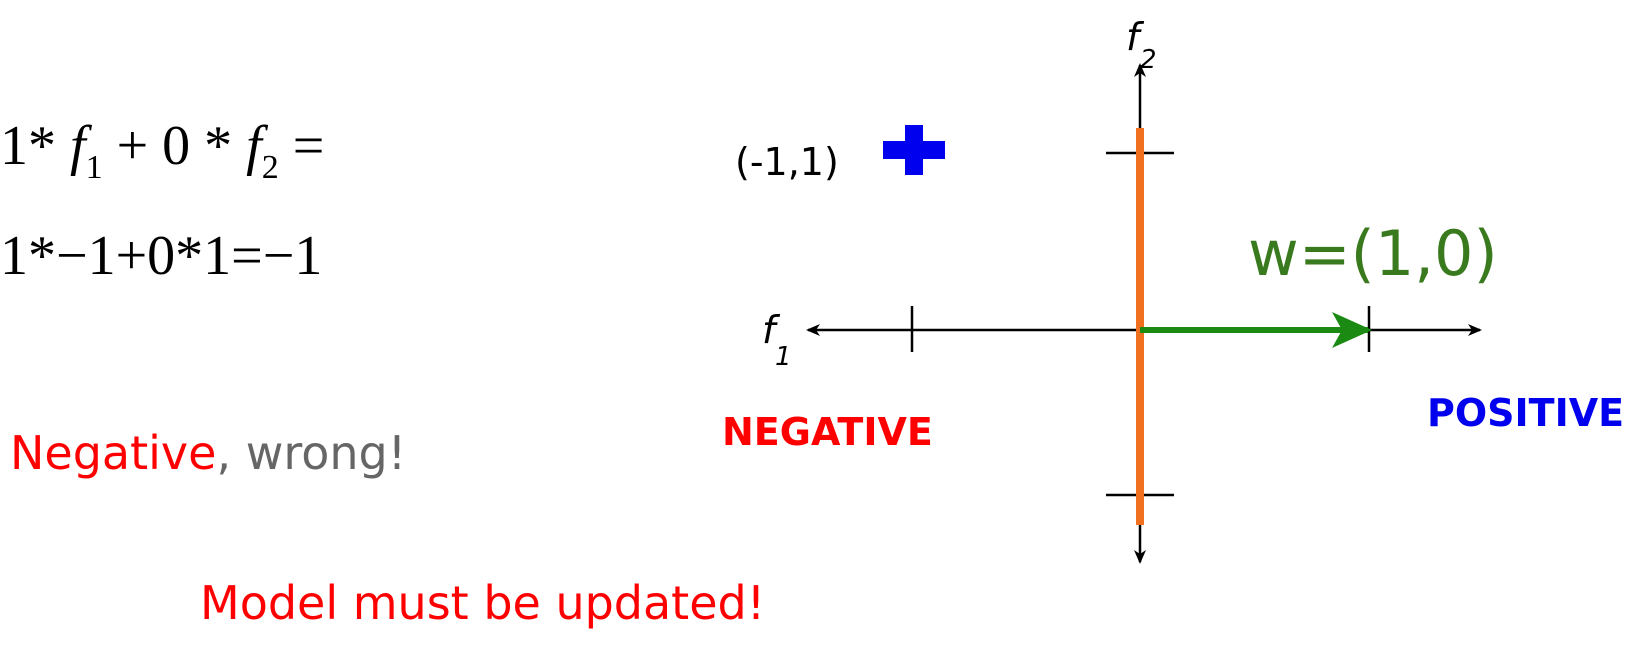 Image resolution: width=1635 pixels, height=662 pixels. I want to click on y-axis-subscript: 2, so click(1148, 60).